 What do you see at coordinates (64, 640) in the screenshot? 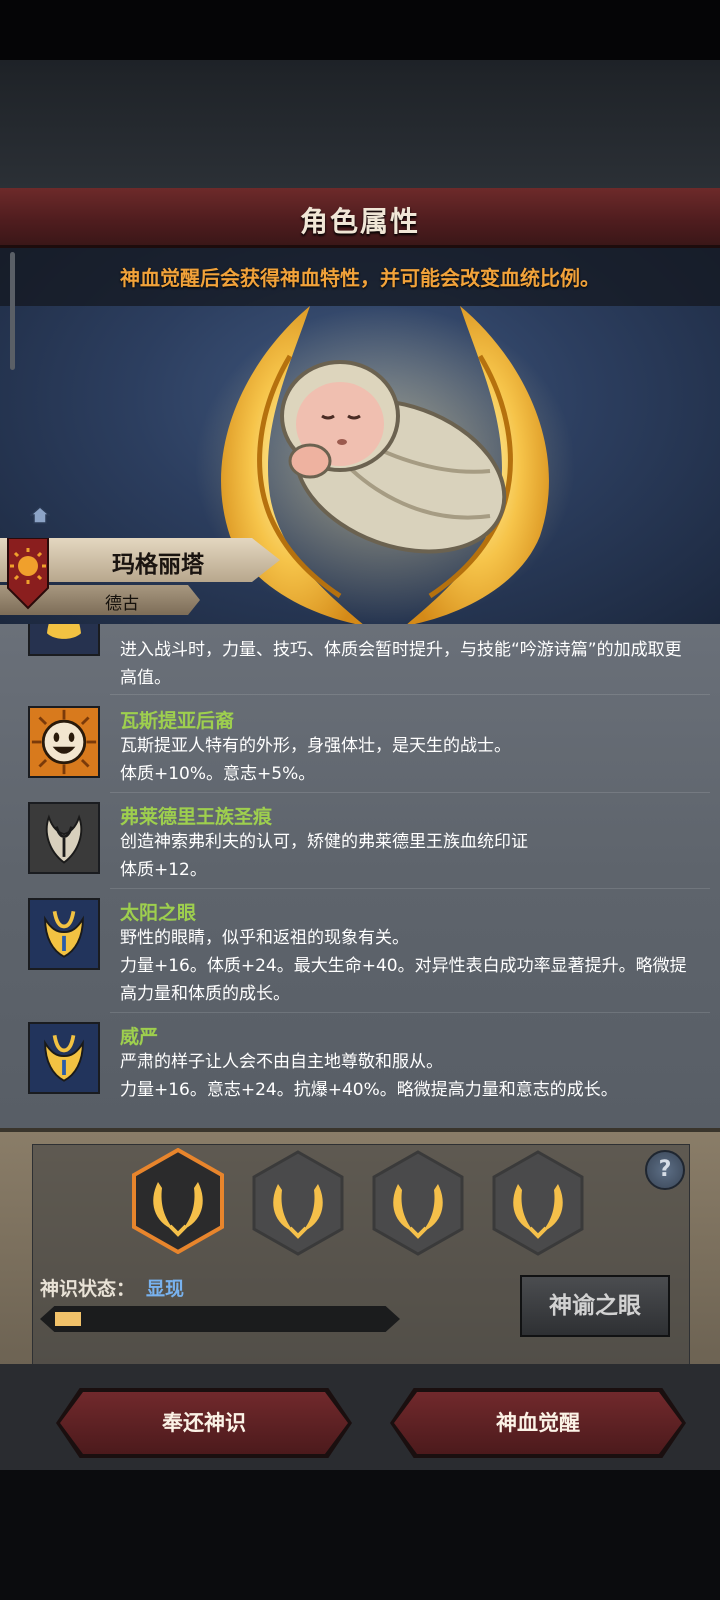
I see `golden-blood-icon` at bounding box center [64, 640].